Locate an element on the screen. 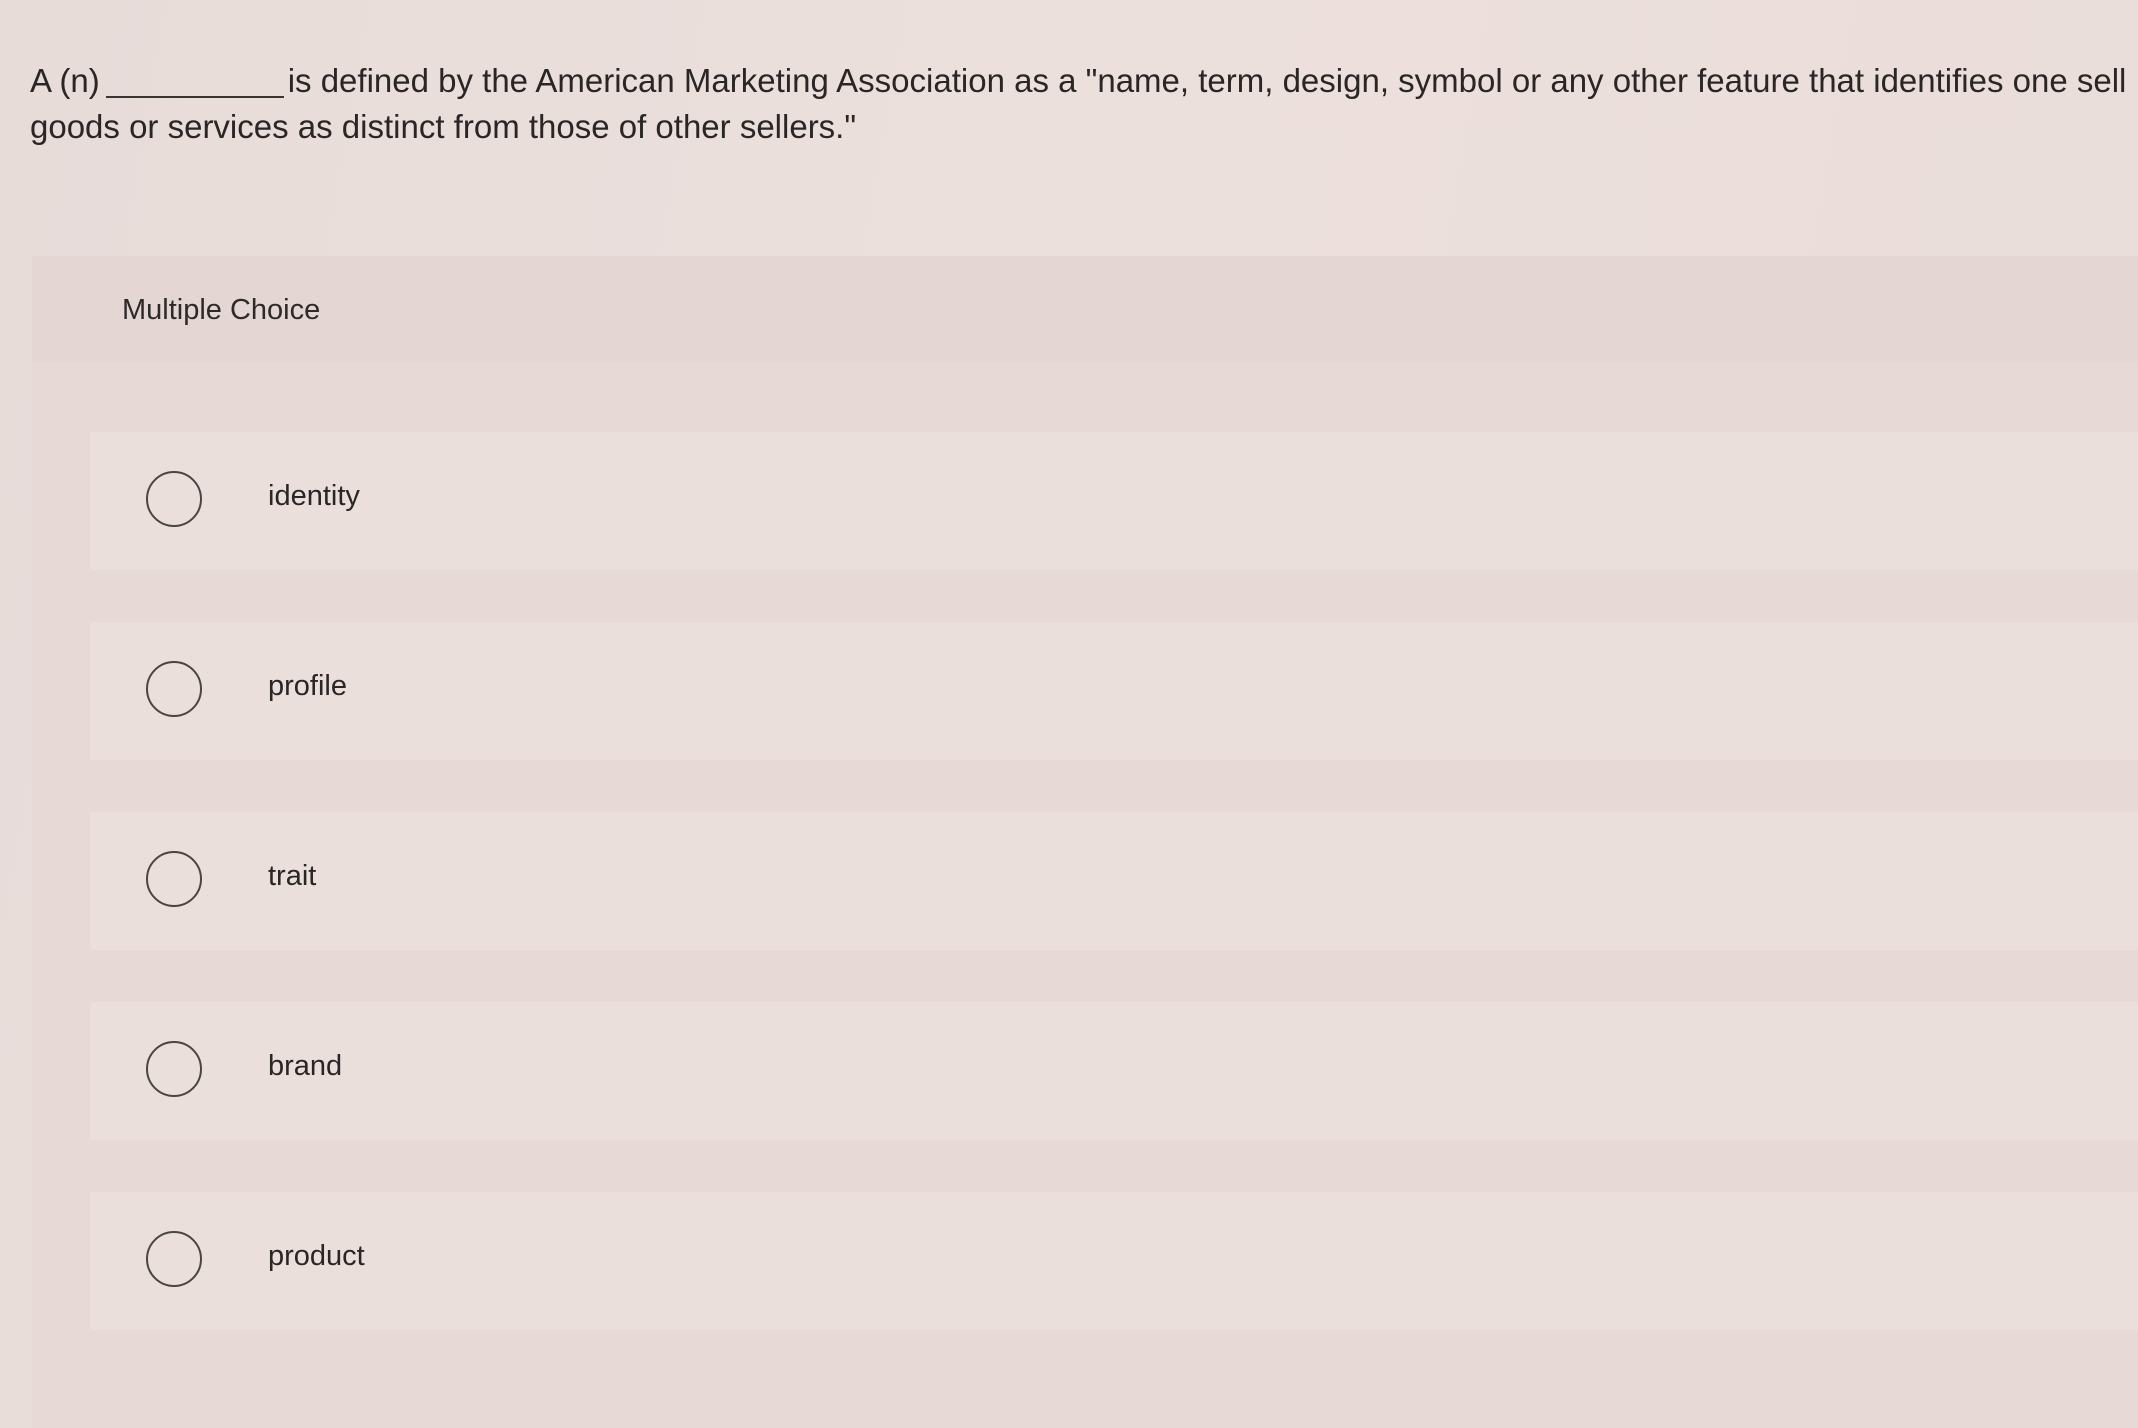 The image size is (2138, 1428). option-label: profile is located at coordinates (307, 686).